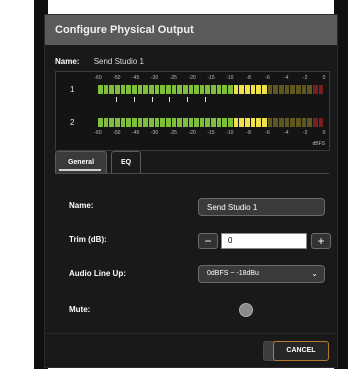 The image size is (362, 369). Describe the element at coordinates (261, 207) in the screenshot. I see `name-field: Send Studio 1` at that location.